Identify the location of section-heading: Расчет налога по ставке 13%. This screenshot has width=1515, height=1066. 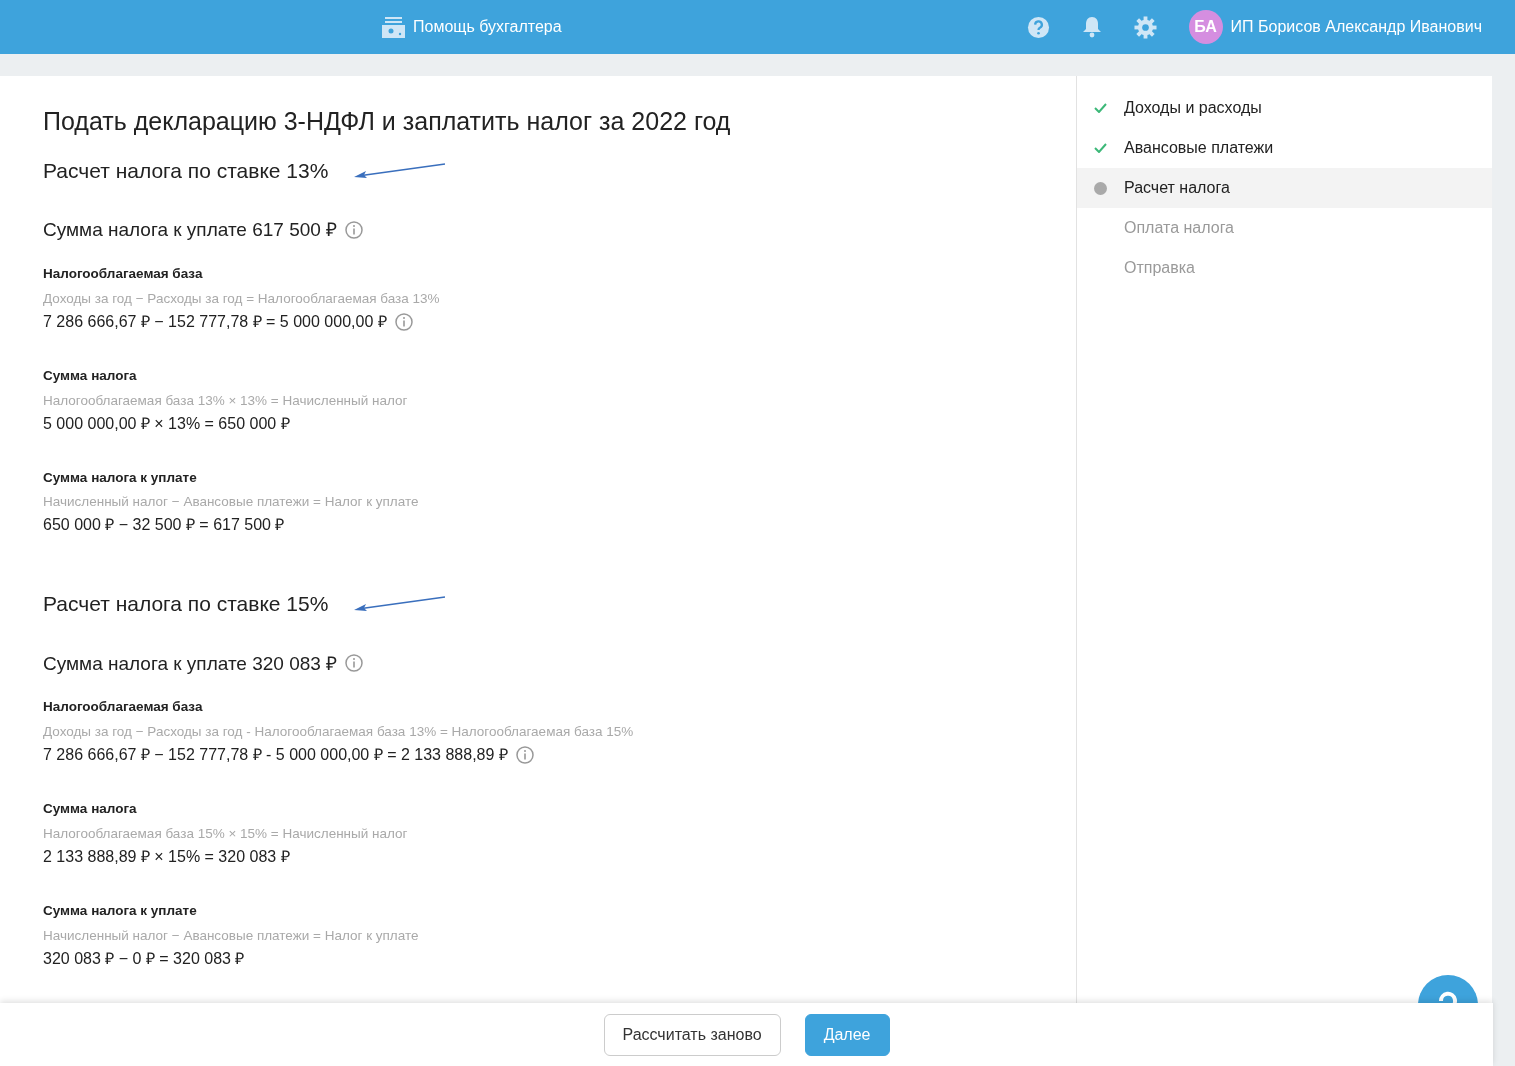
(186, 171).